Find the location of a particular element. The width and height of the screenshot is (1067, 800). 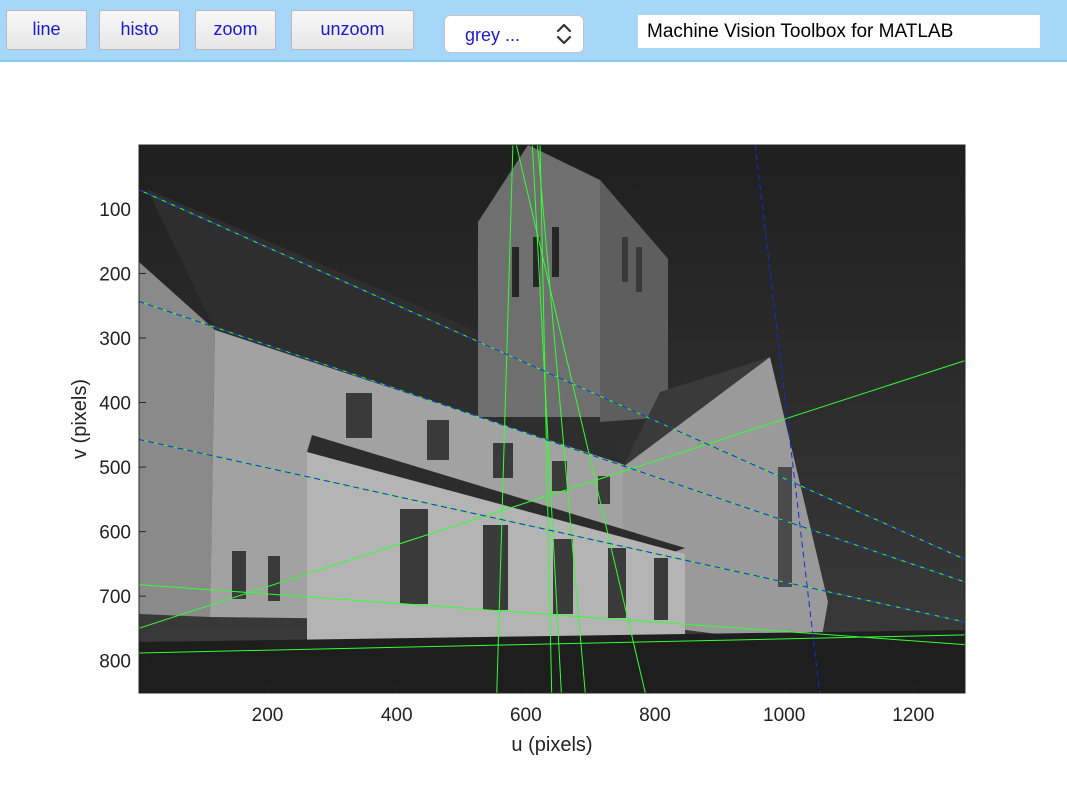

y-tick-label: 700 is located at coordinates (115, 597).